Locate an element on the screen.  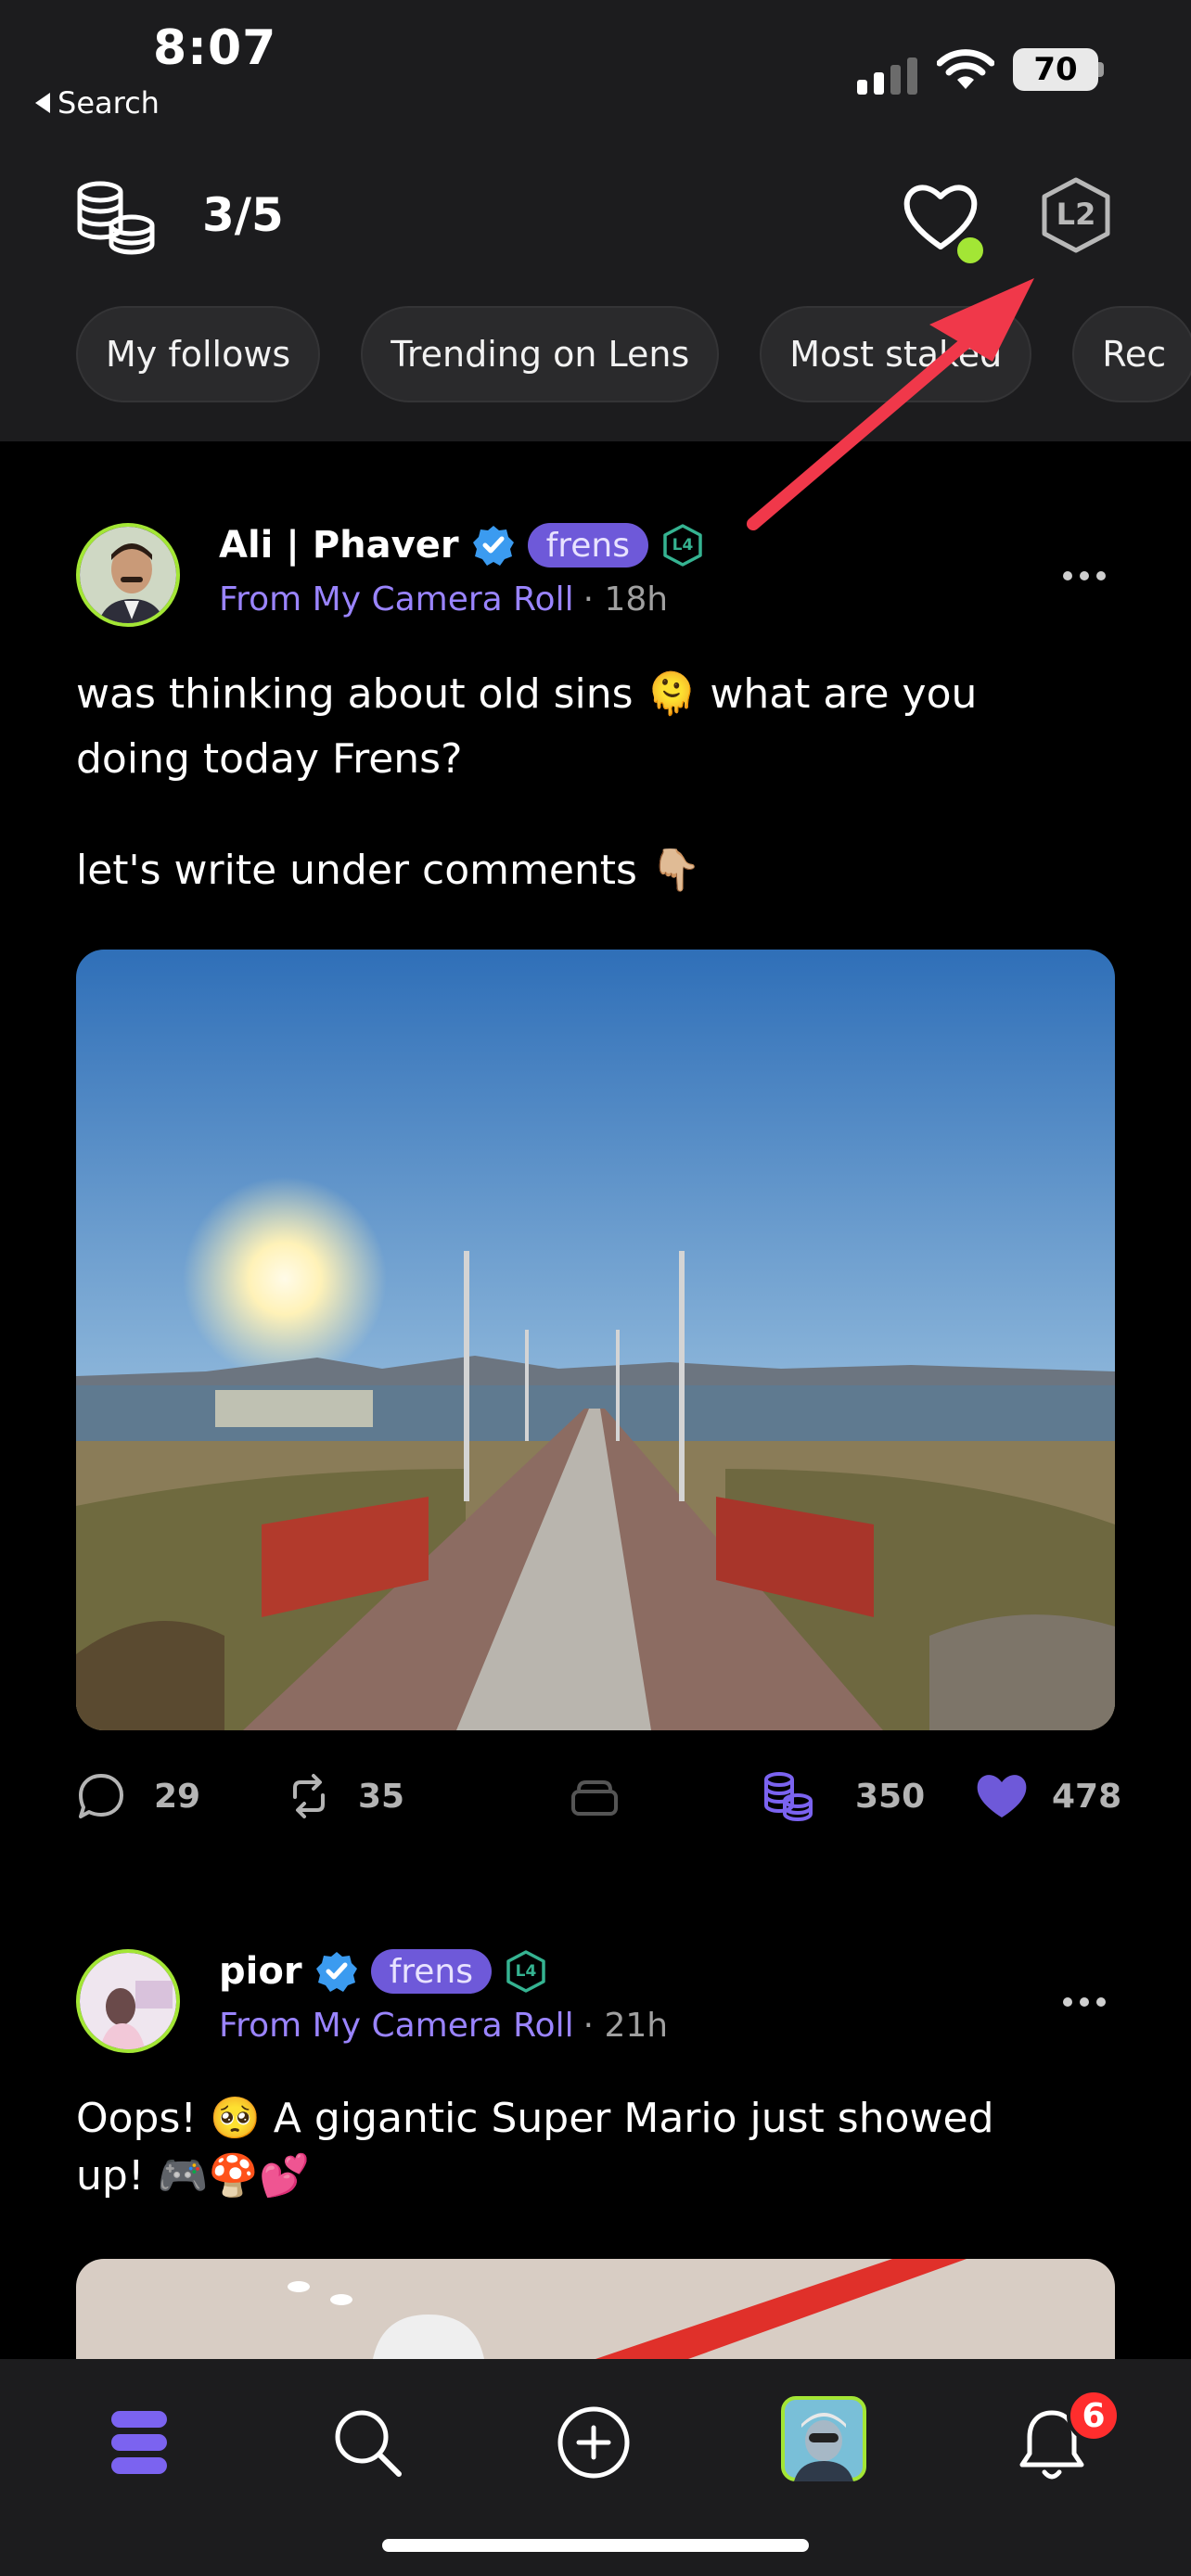
post-text-line: doing today Frens? is located at coordinates (270, 759).